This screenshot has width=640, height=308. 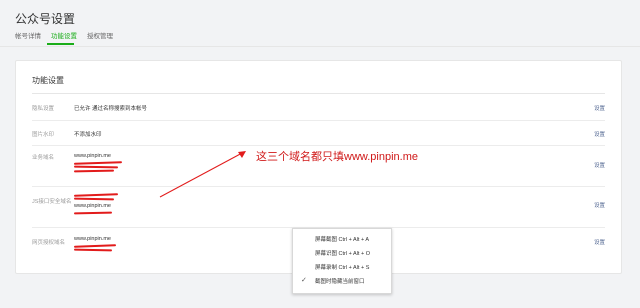 I want to click on menu-item-screen-record: 屏幕录制 Ctrl + Alt + S, so click(x=342, y=267).